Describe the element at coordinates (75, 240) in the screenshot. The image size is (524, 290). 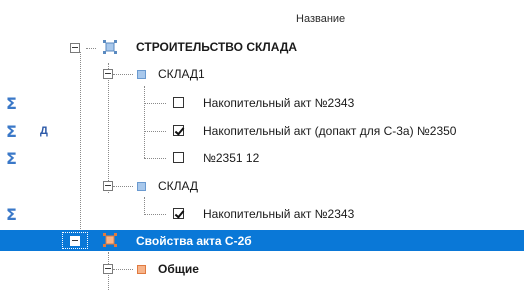
I see `focus-outline` at that location.